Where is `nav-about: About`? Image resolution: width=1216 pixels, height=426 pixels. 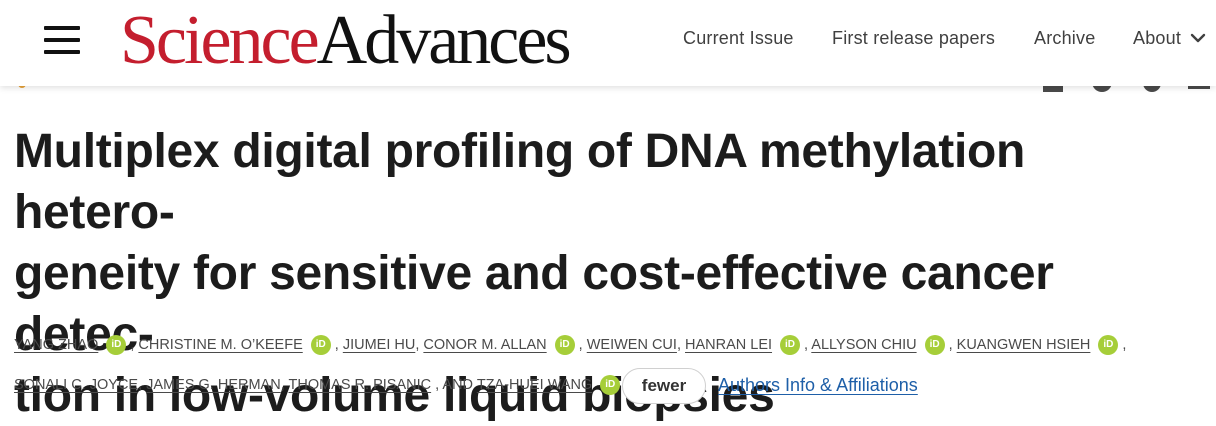 nav-about: About is located at coordinates (1169, 38).